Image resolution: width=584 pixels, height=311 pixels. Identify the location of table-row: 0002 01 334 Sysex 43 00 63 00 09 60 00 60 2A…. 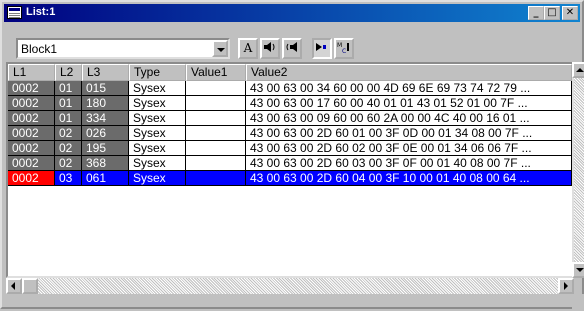
(290, 118).